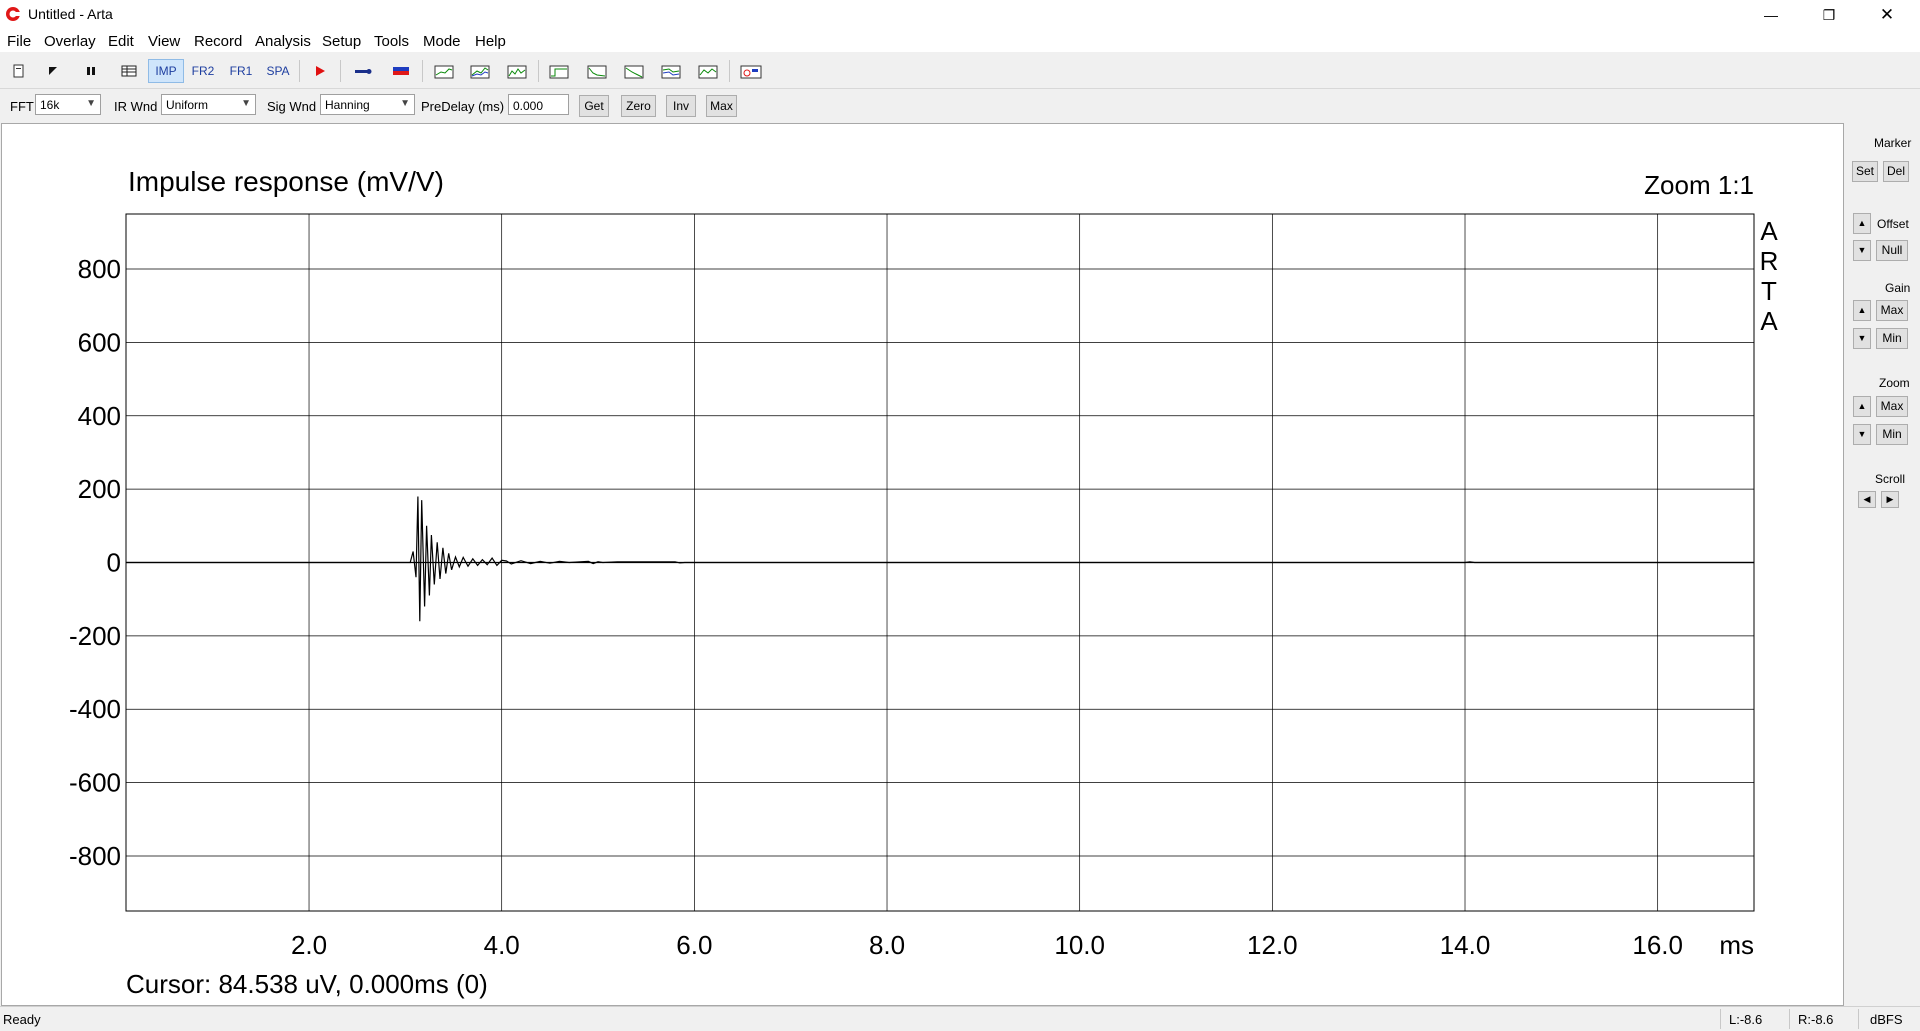 Image resolution: width=1920 pixels, height=1031 pixels. Describe the element at coordinates (490, 41) in the screenshot. I see `menu-help: Help` at that location.